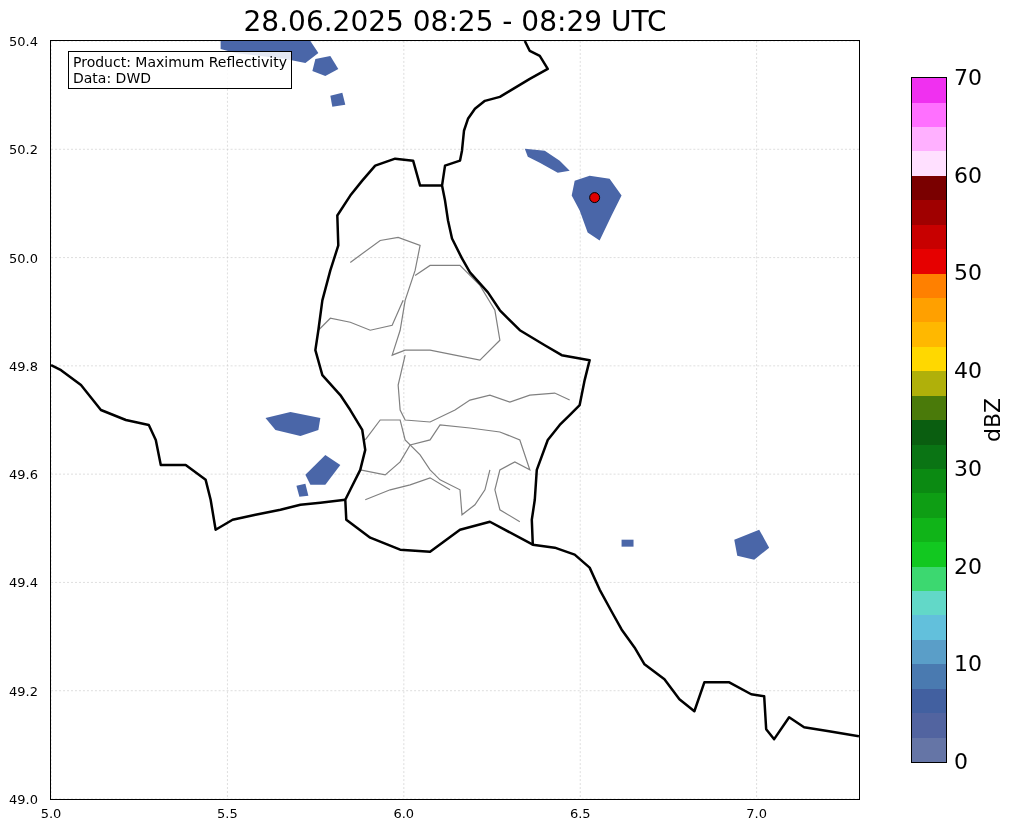  Describe the element at coordinates (961, 762) in the screenshot. I see `colorbar-tick-label: 0` at that location.